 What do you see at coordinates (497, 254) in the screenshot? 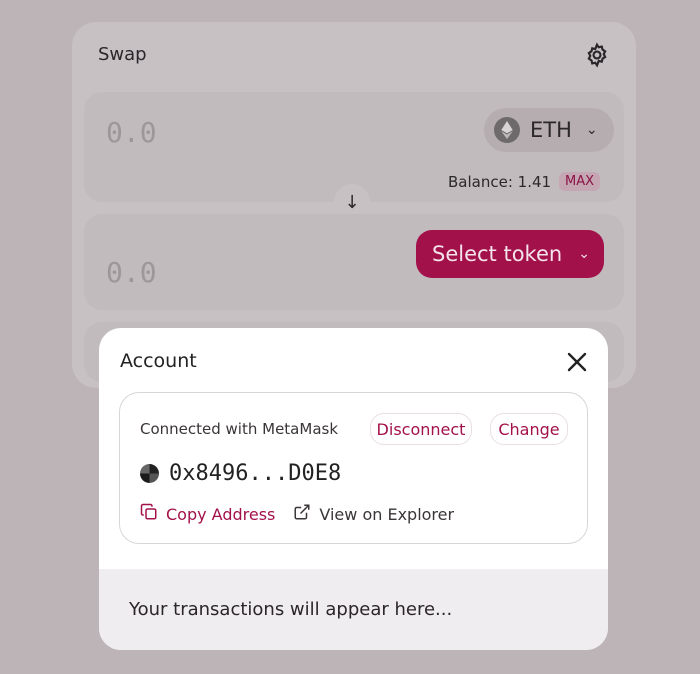
I see `select-token-label: Select token` at bounding box center [497, 254].